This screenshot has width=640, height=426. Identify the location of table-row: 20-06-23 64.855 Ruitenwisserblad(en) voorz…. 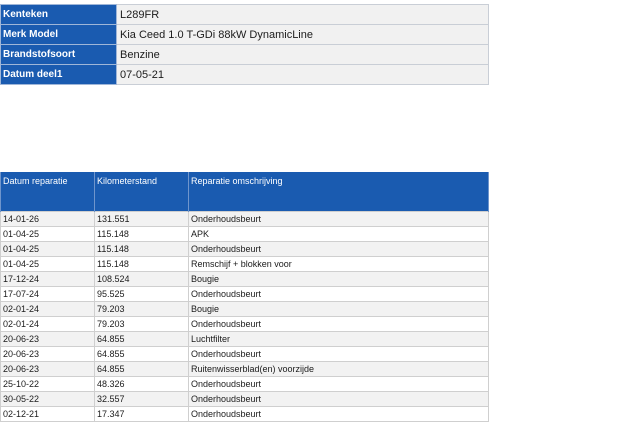
(244, 369).